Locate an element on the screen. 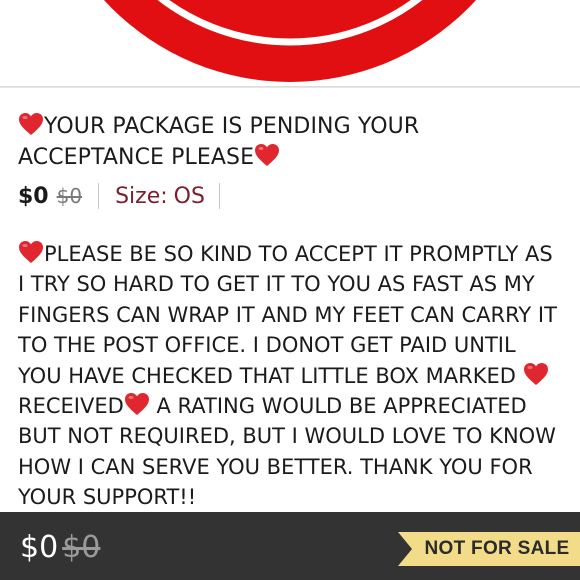 This screenshot has height=580, width=580. original-price: $0 is located at coordinates (69, 196).